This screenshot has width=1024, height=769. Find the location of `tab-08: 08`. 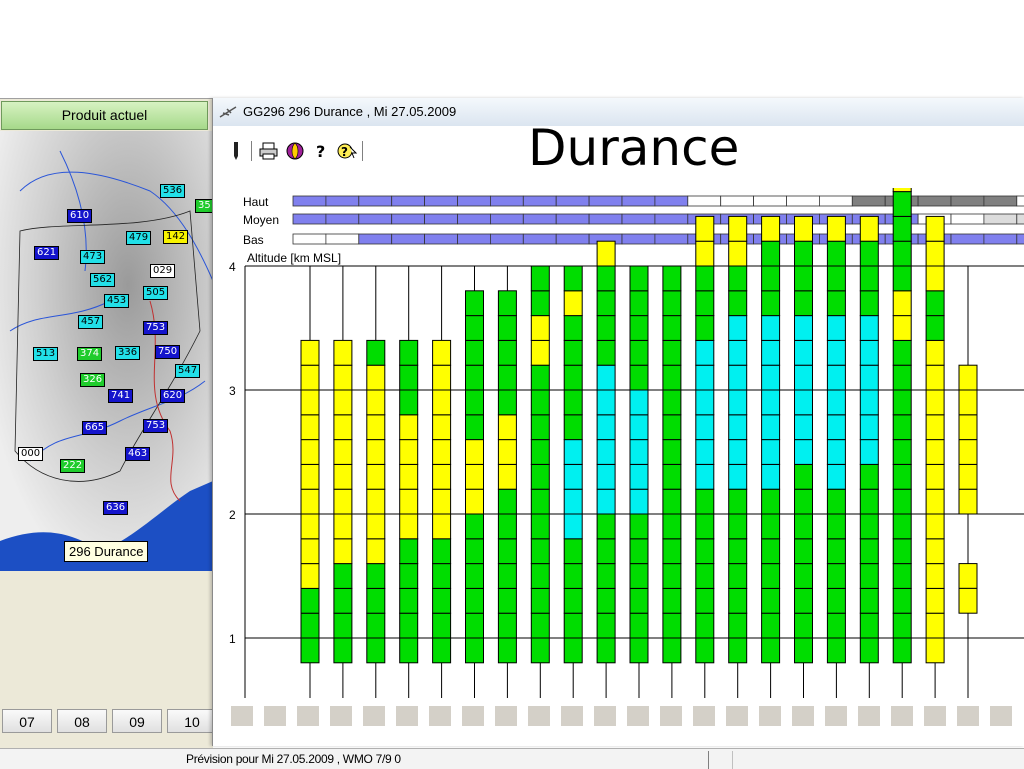

tab-08: 08 is located at coordinates (82, 721).